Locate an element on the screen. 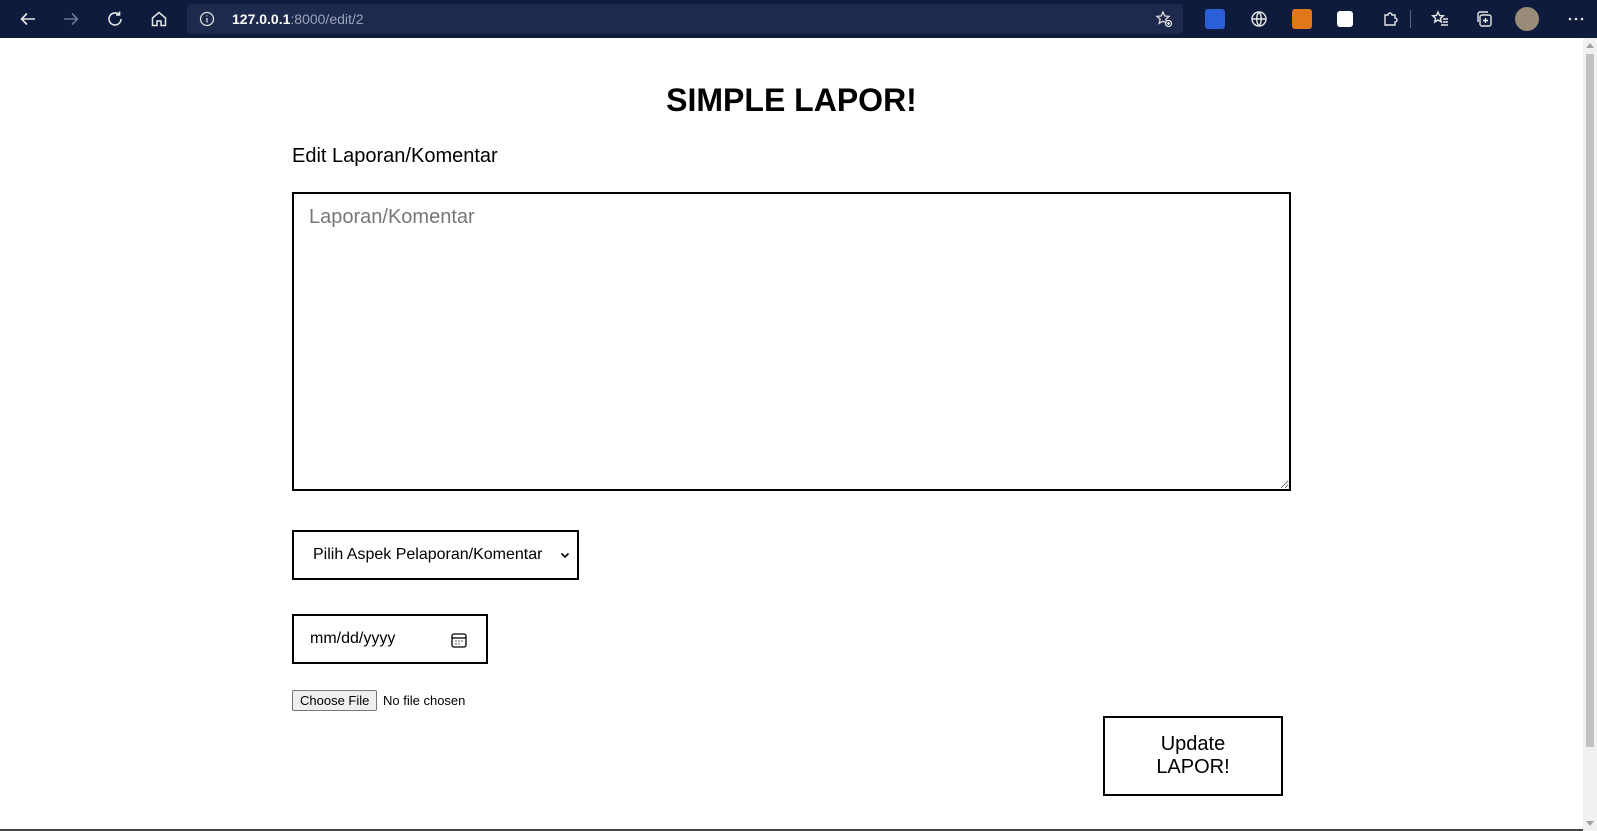 The image size is (1597, 831). collections-icon is located at coordinates (1484, 19).